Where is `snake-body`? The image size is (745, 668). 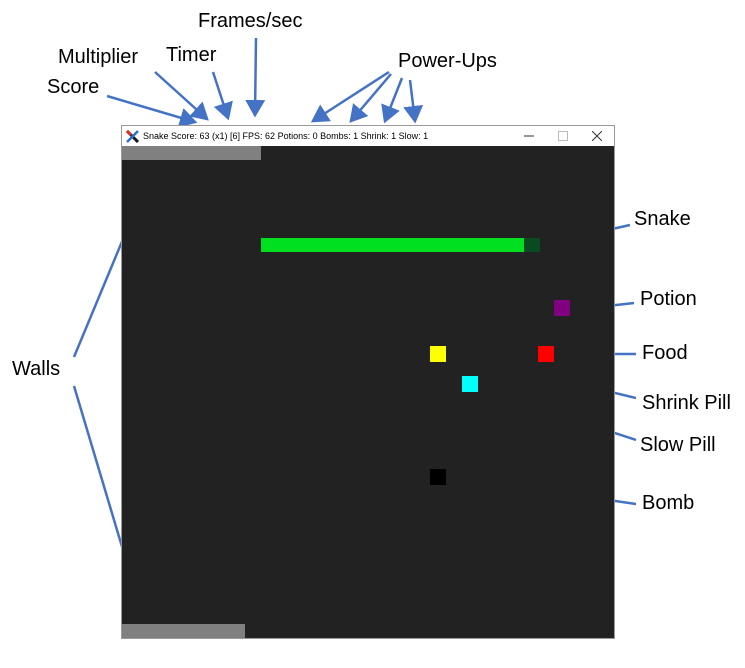
snake-body is located at coordinates (392, 245).